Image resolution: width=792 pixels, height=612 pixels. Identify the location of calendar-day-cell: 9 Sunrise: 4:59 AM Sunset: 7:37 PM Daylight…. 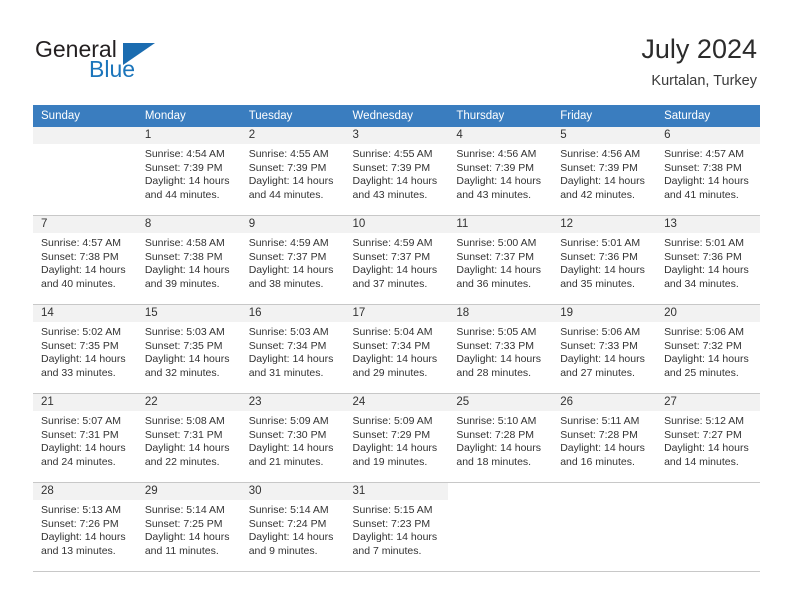
(292, 260).